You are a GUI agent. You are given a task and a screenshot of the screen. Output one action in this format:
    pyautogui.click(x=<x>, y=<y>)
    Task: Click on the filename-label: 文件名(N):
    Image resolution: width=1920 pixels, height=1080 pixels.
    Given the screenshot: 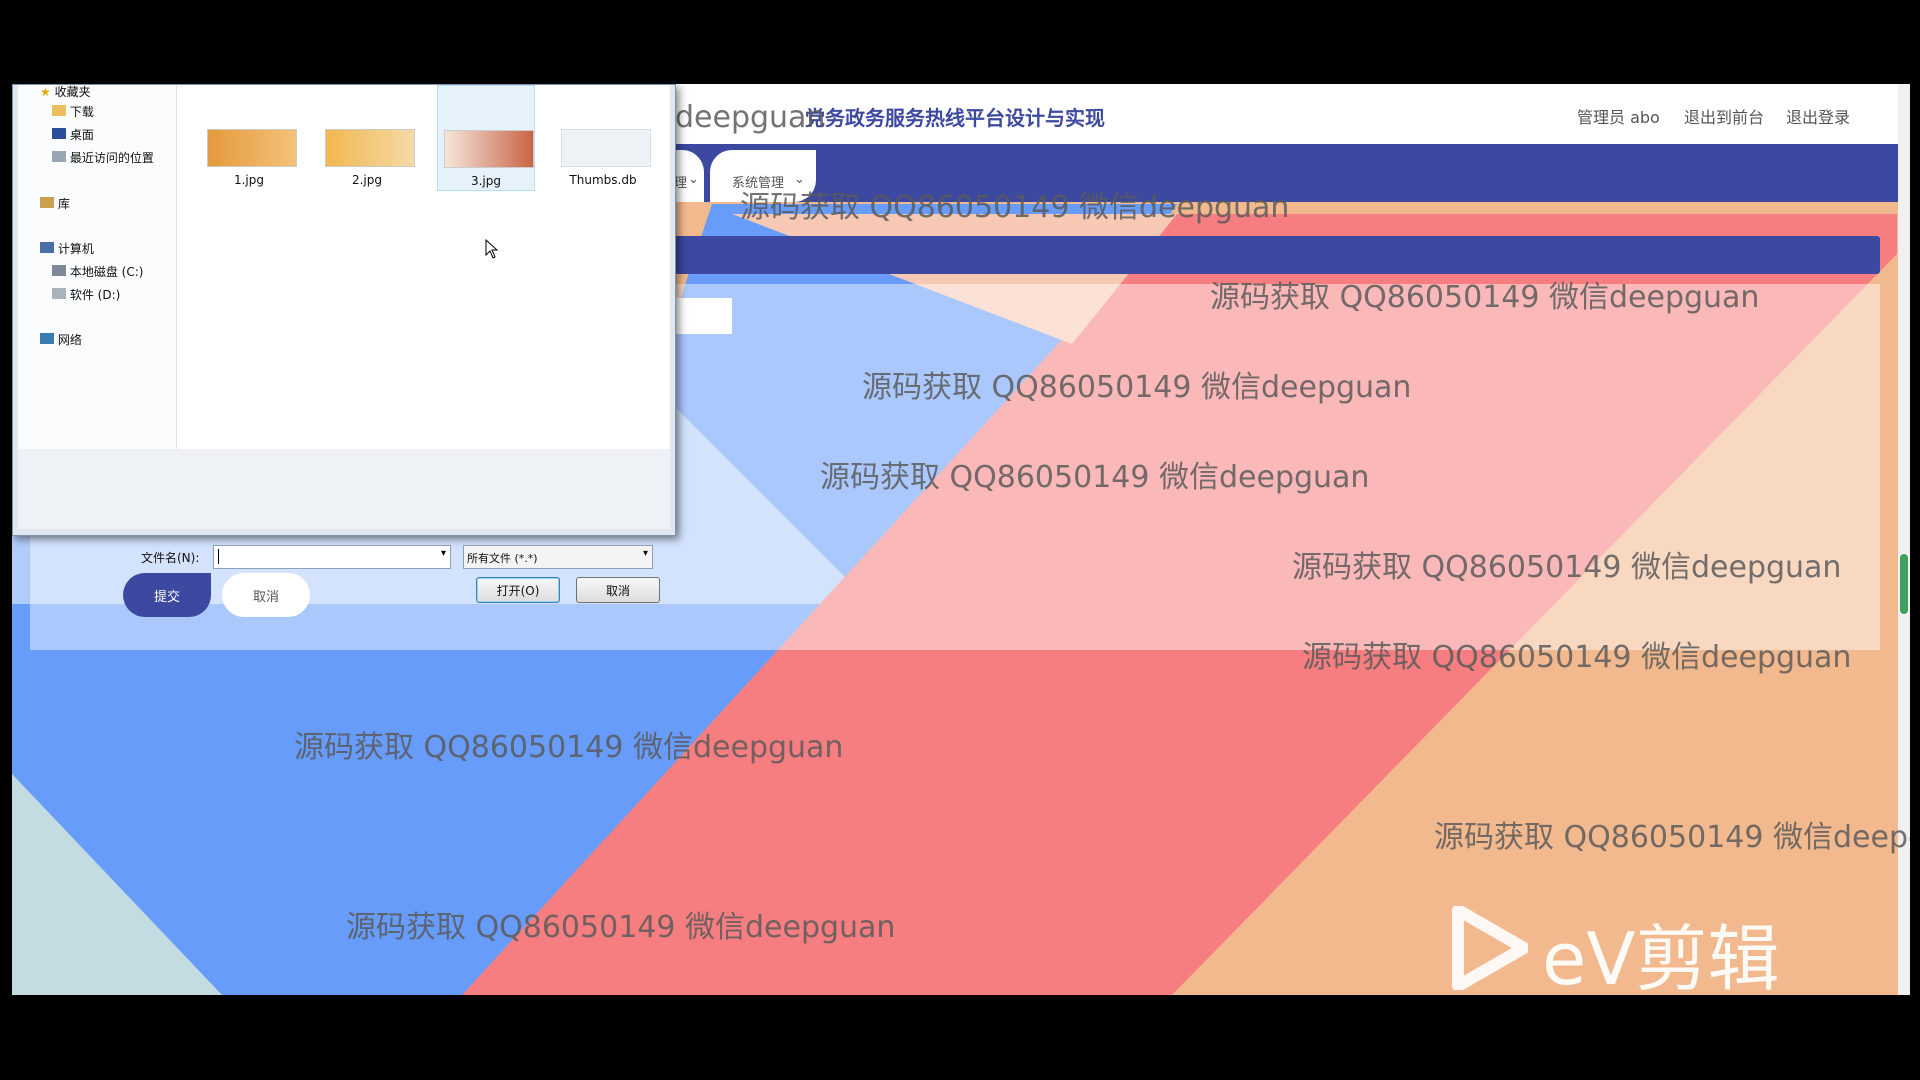 What is the action you would take?
    pyautogui.click(x=170, y=558)
    